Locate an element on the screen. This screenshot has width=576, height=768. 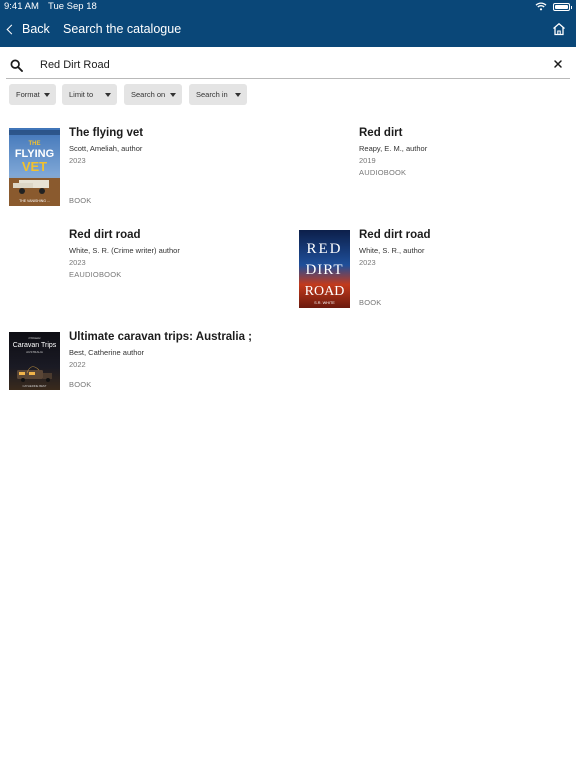
result-title: Red dirt is located at coordinates (381, 133).